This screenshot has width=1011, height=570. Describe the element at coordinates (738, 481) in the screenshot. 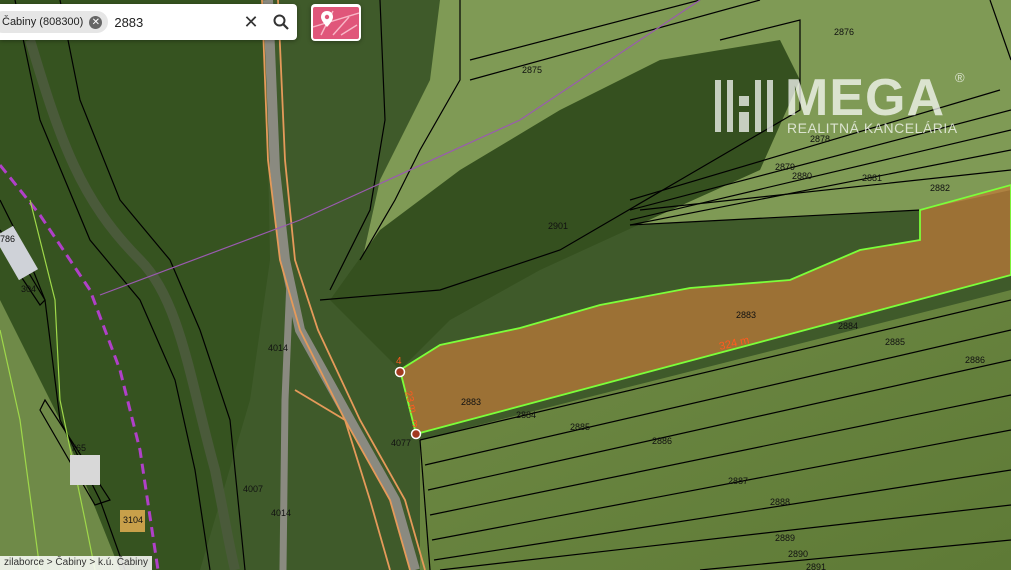

I see `parcel-label: 2887` at that location.